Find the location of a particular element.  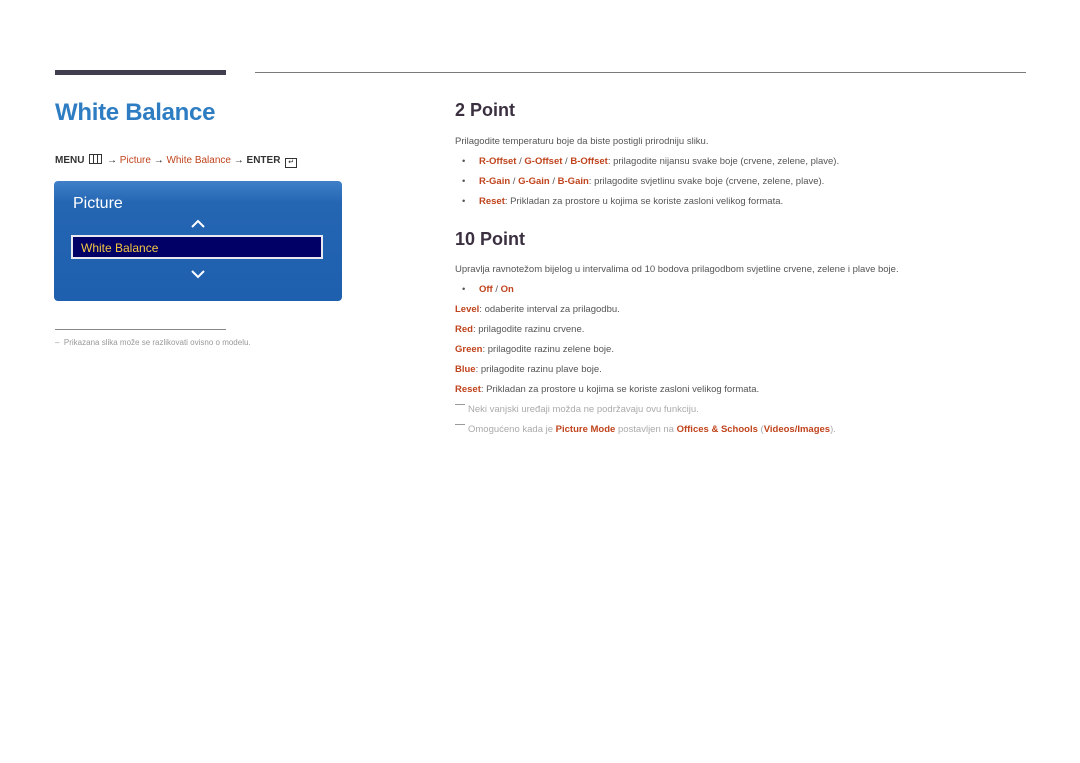

item-text: : prilagodite razinu plave boje. is located at coordinates (538, 369).